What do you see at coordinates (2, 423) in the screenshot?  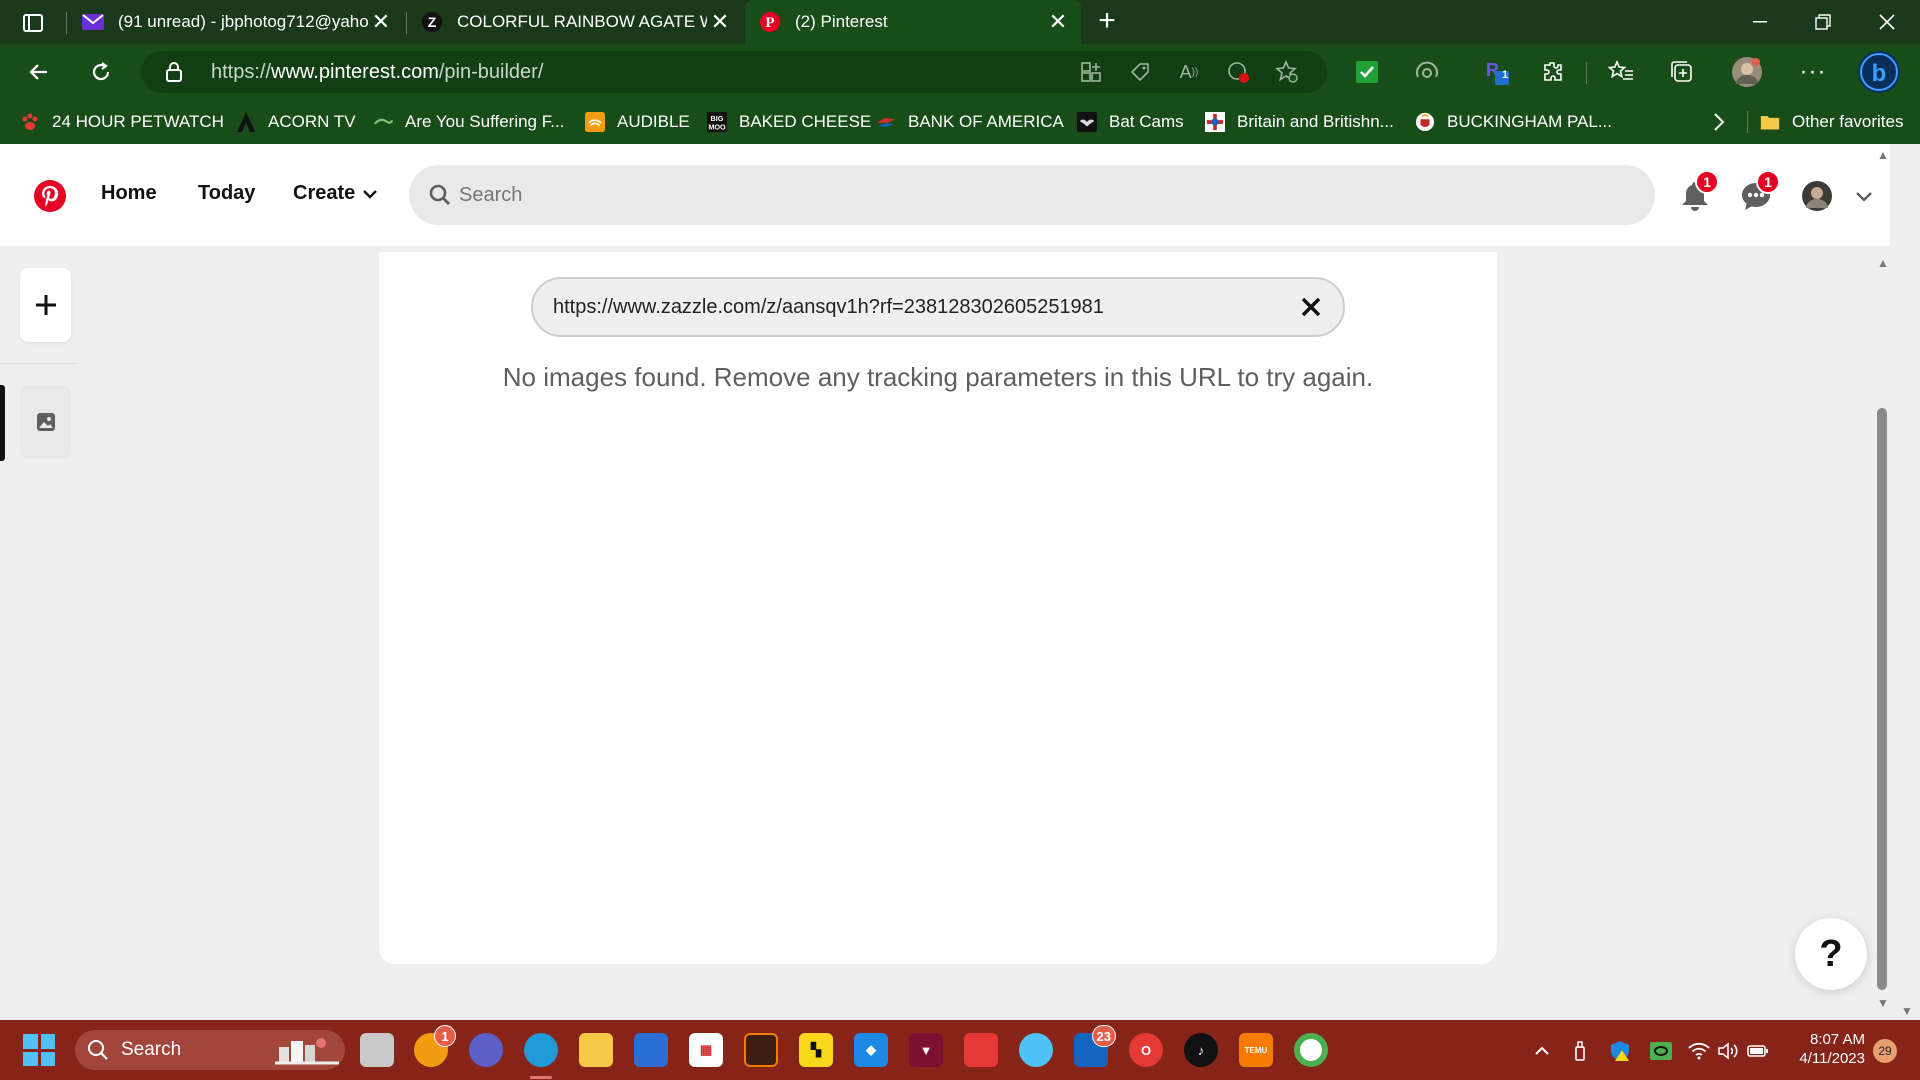 I see `rail-active-indicator` at bounding box center [2, 423].